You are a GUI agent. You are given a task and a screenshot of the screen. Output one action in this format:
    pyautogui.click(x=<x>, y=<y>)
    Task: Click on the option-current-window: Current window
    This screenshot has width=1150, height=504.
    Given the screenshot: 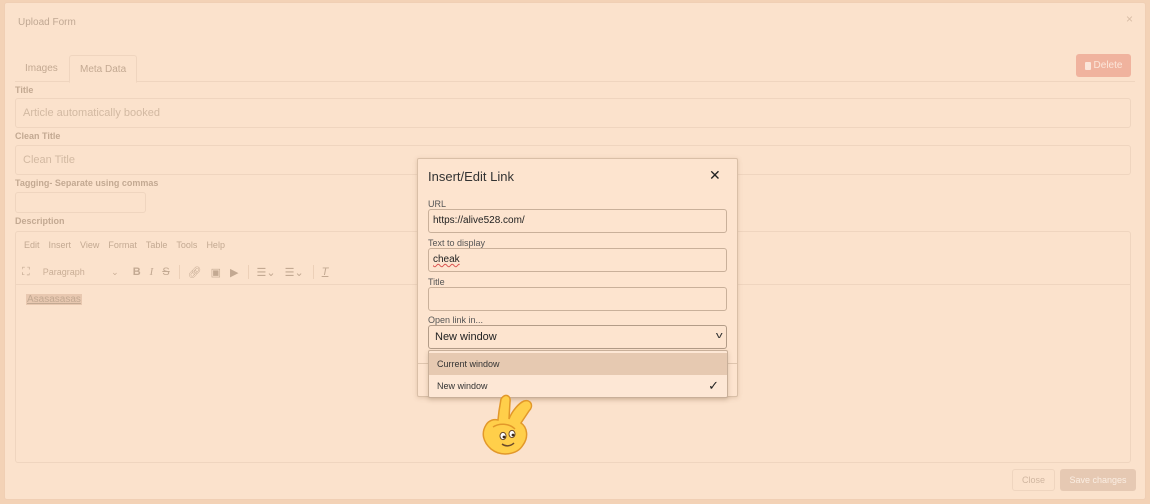 What is the action you would take?
    pyautogui.click(x=578, y=364)
    